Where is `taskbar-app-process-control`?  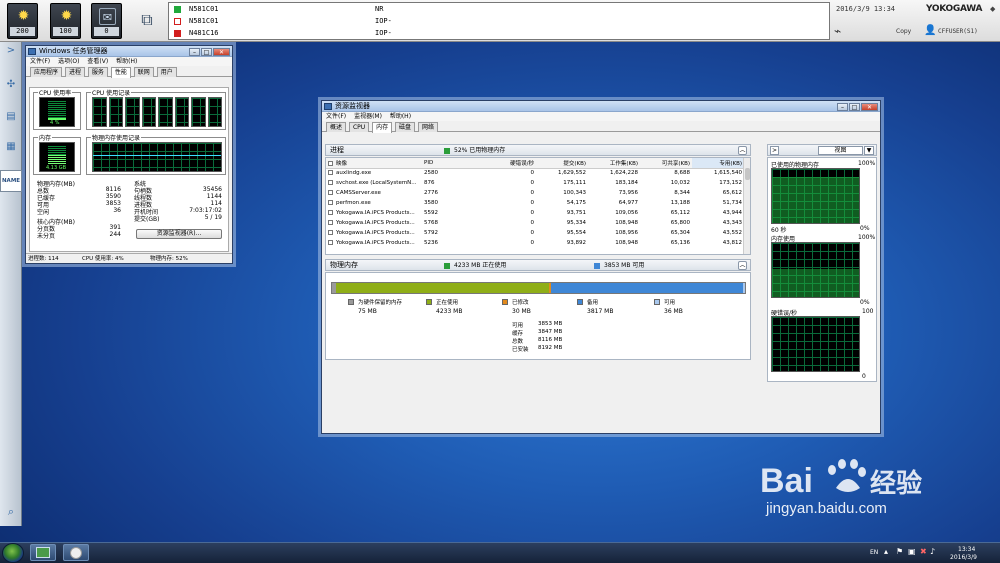 taskbar-app-process-control is located at coordinates (43, 552).